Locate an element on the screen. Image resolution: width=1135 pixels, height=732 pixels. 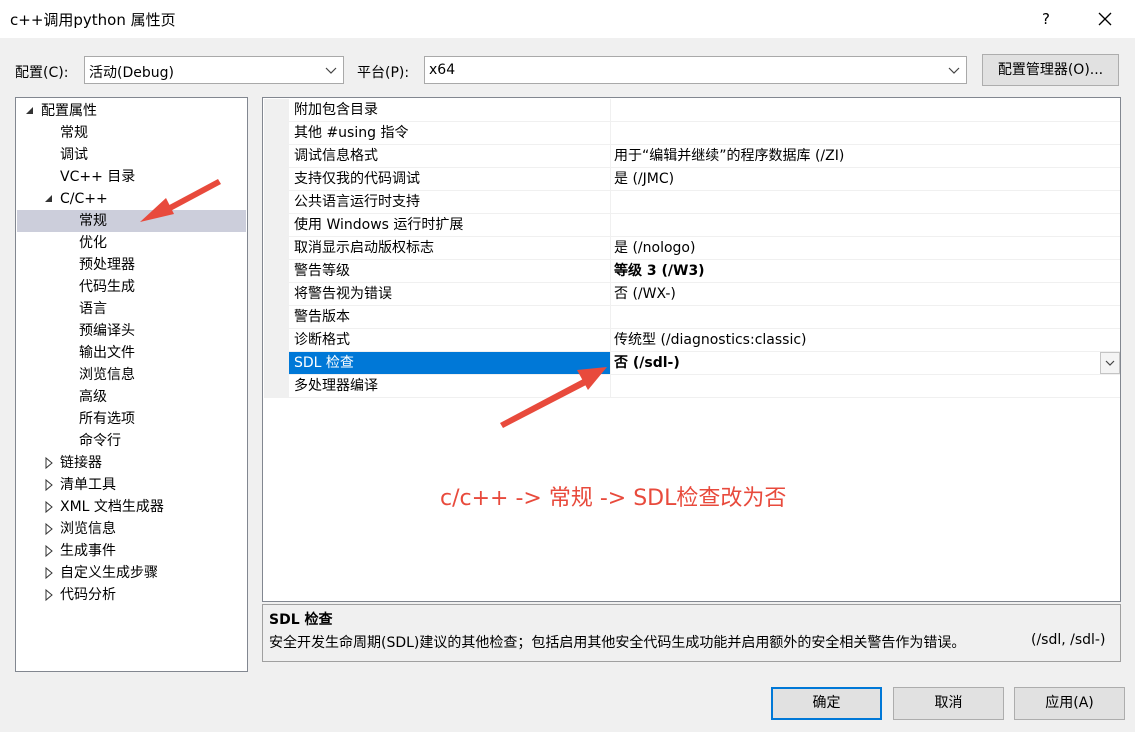
configuration-value: 活动(Debug) is located at coordinates (131, 73).